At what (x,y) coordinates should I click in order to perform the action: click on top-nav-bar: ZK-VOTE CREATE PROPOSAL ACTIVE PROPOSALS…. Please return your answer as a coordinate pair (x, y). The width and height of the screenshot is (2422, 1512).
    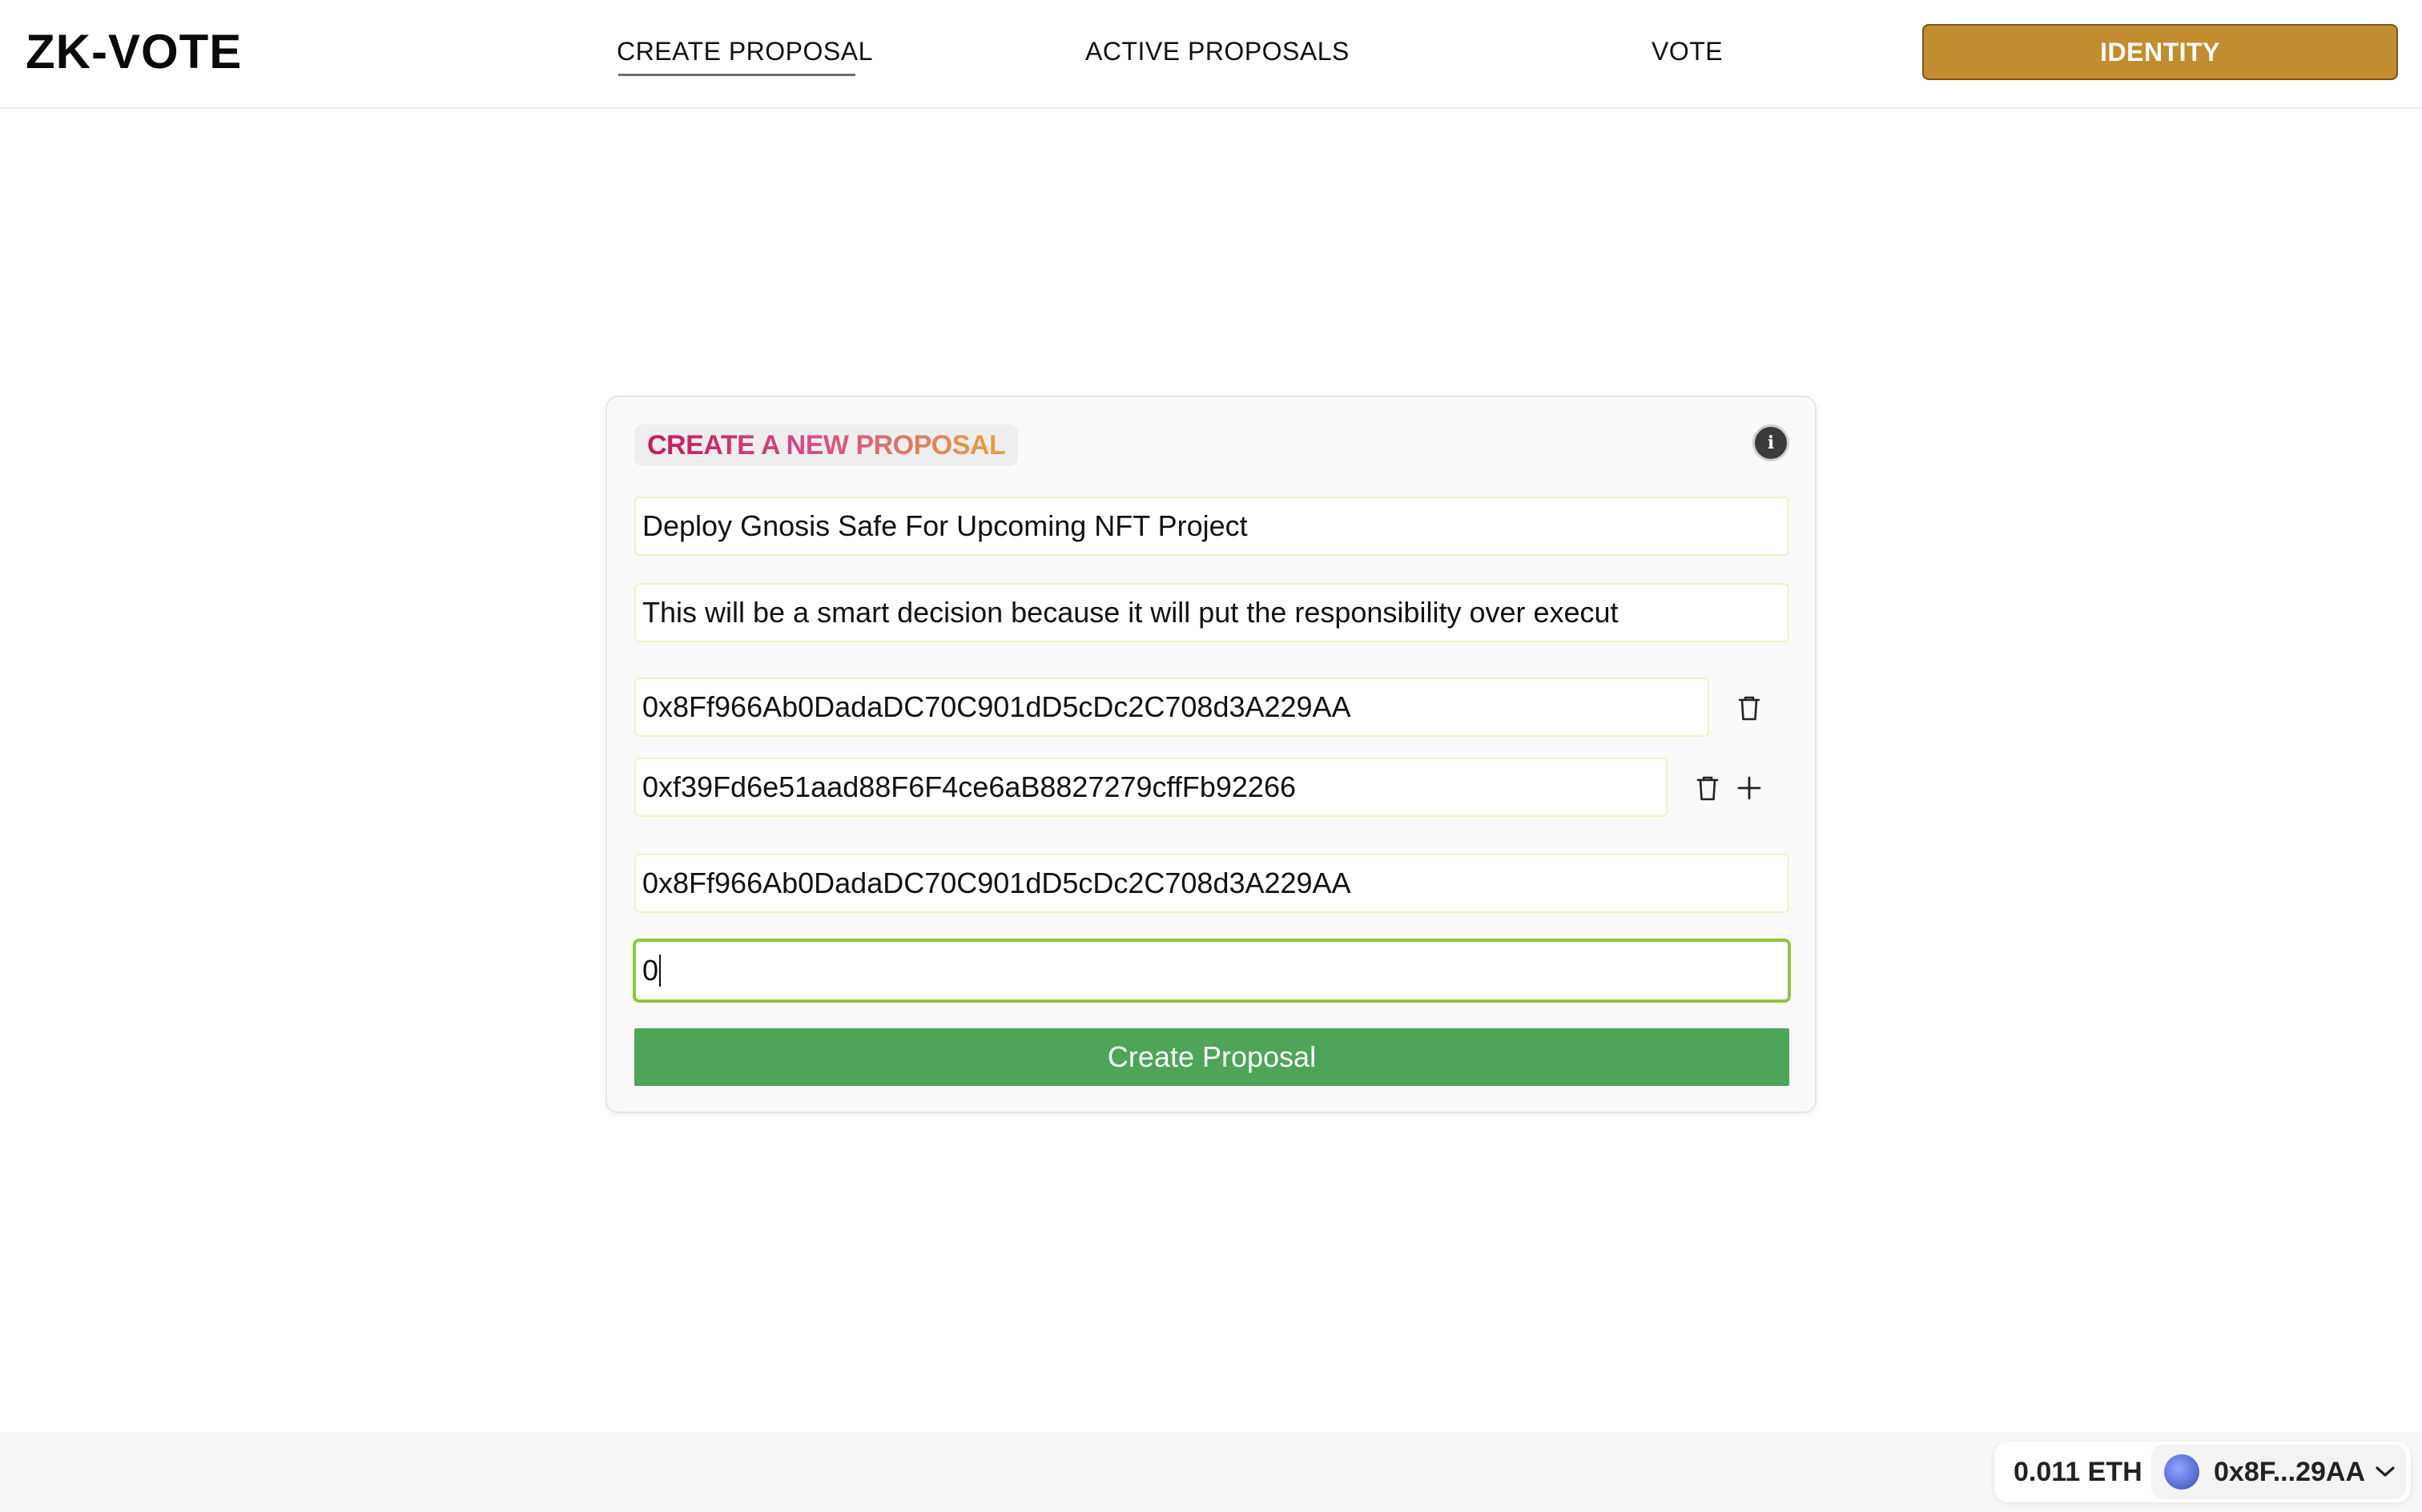
    Looking at the image, I should click on (1211, 54).